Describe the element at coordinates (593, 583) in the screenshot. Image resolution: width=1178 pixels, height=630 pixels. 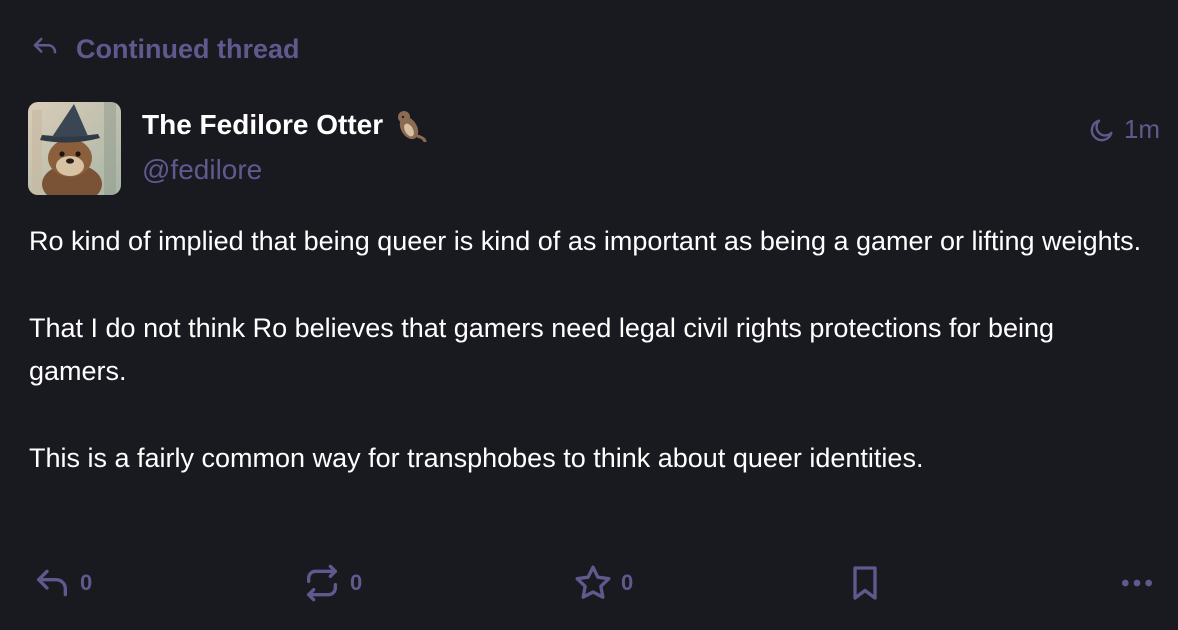
I see `star-icon` at that location.